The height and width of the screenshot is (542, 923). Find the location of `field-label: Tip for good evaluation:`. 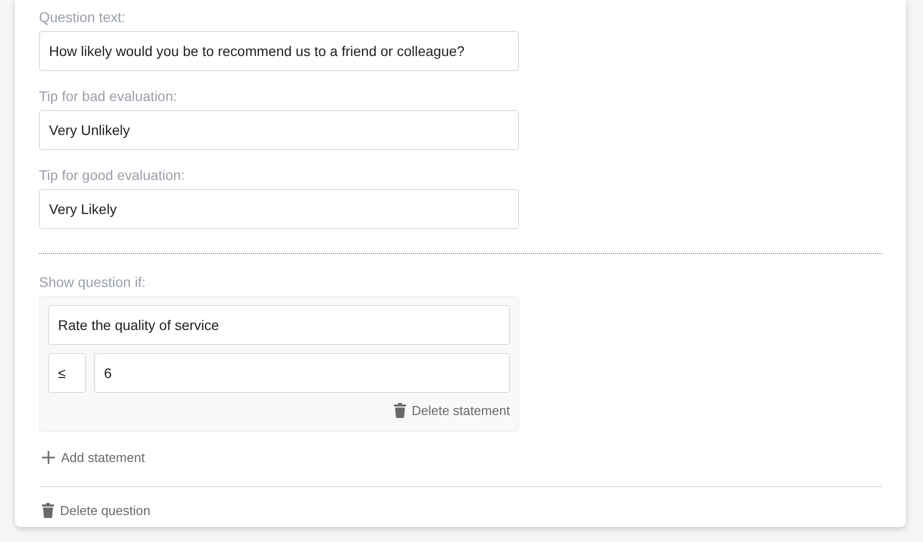

field-label: Tip for good evaluation: is located at coordinates (112, 175).